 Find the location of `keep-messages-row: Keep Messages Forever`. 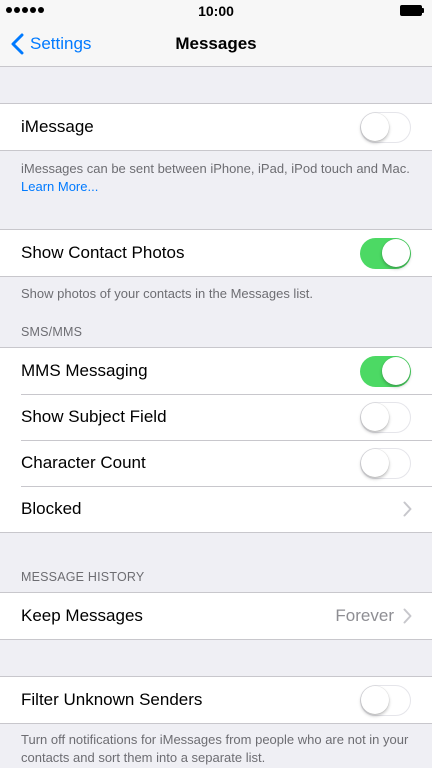

keep-messages-row: Keep Messages Forever is located at coordinates (216, 616).